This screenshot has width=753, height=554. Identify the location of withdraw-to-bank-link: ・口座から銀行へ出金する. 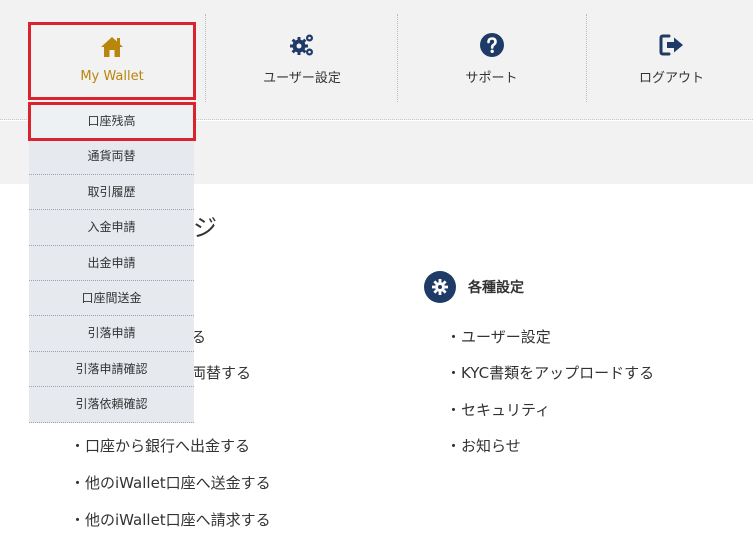
(160, 445).